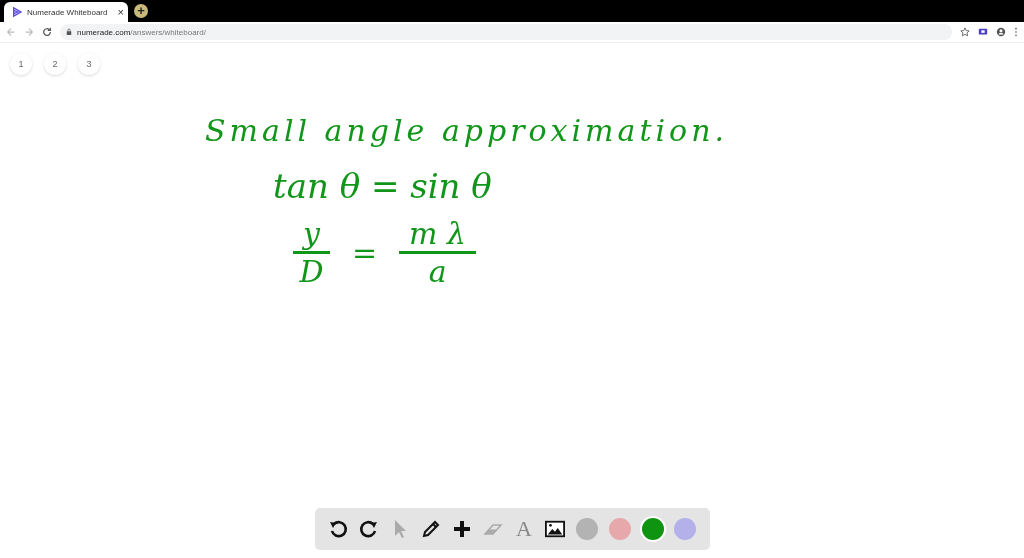  I want to click on reload-icon, so click(47, 32).